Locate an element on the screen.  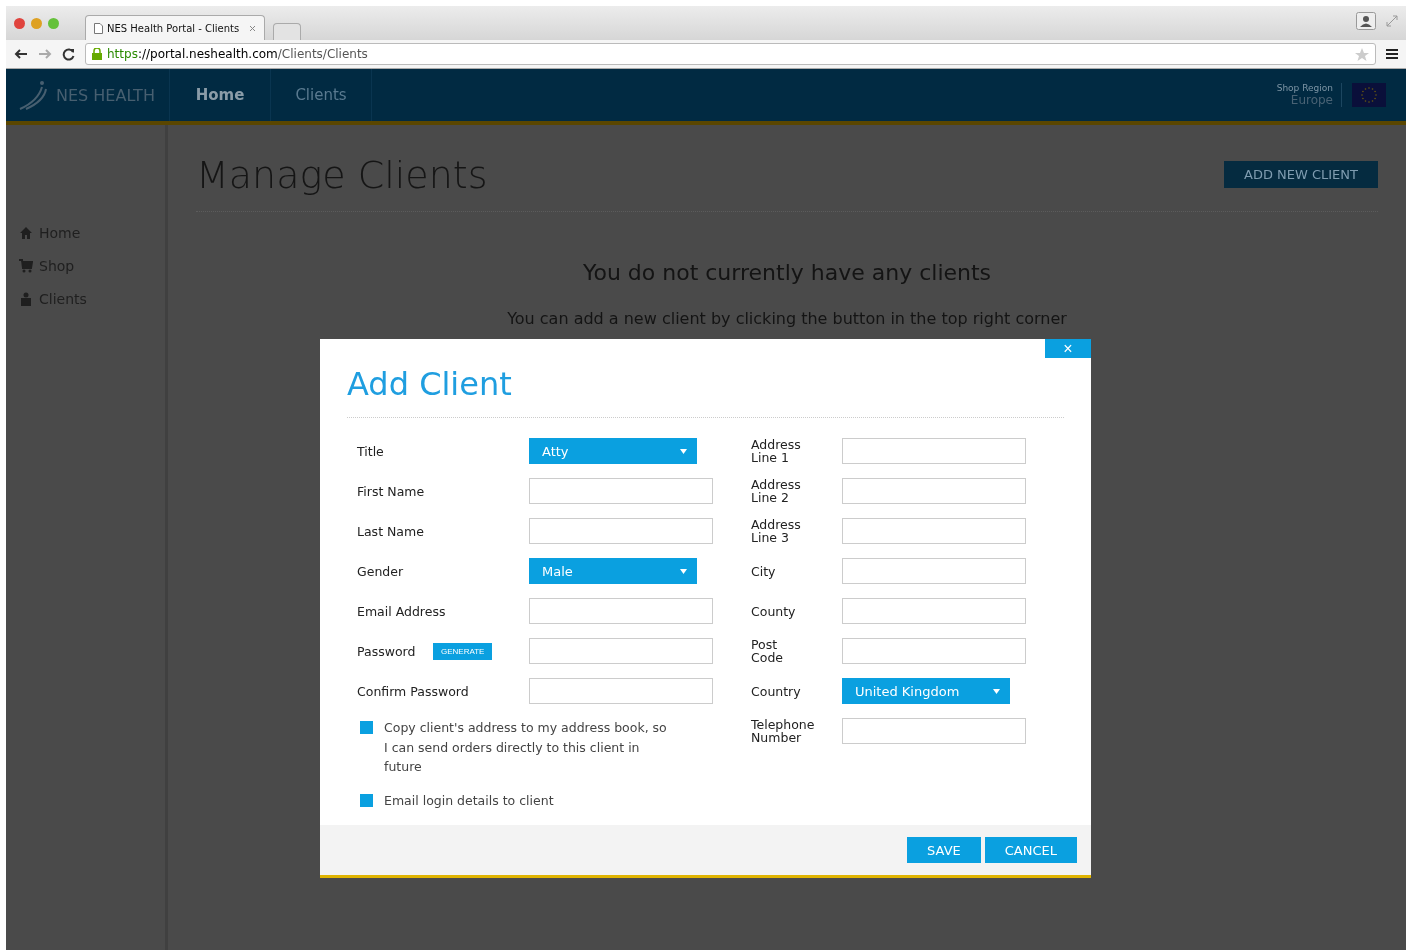
field-label: First Name is located at coordinates (391, 491).